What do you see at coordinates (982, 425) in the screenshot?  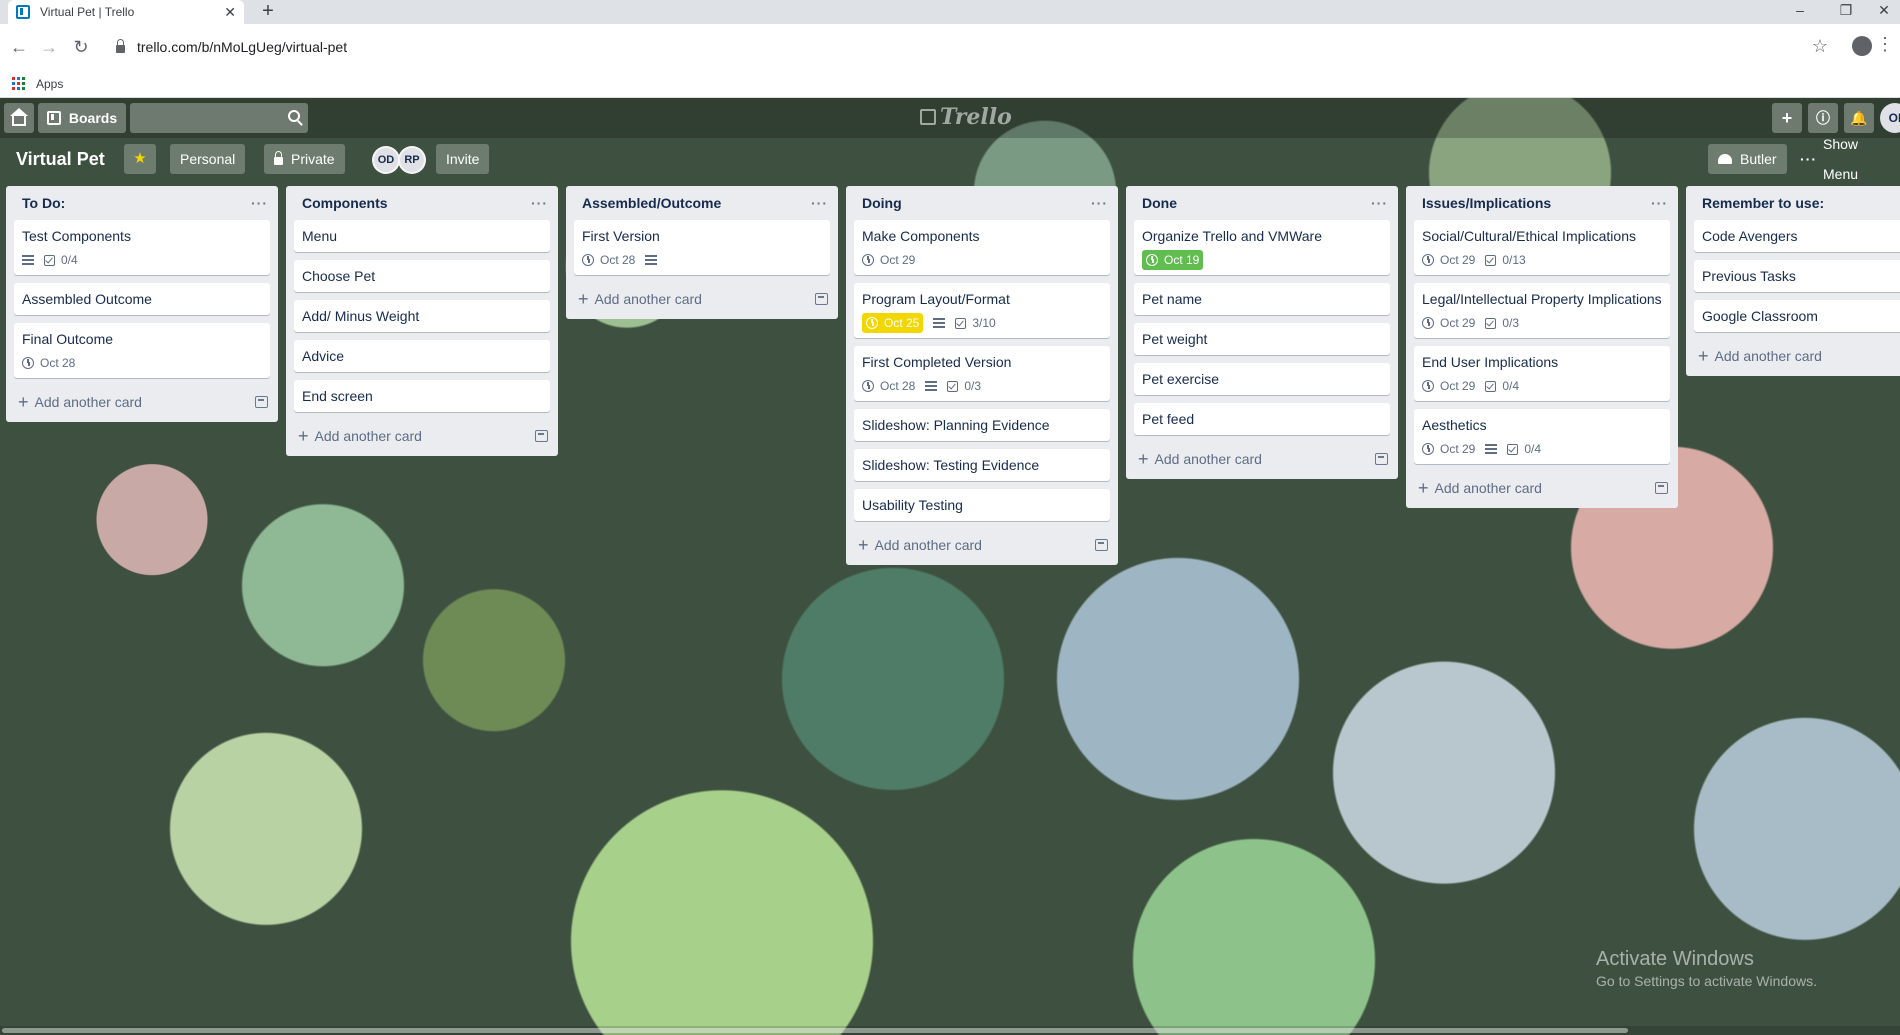 I see `card: Slideshow: Planning Evidence` at bounding box center [982, 425].